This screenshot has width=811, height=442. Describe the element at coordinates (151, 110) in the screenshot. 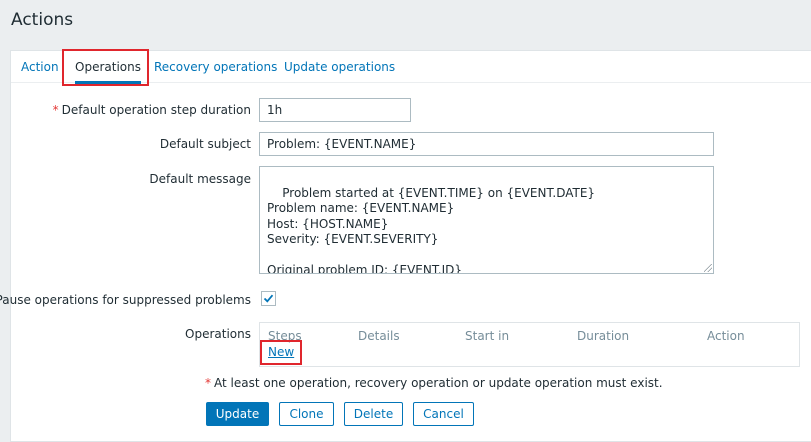

I see `step-duration-label: * Default operation step duration` at that location.